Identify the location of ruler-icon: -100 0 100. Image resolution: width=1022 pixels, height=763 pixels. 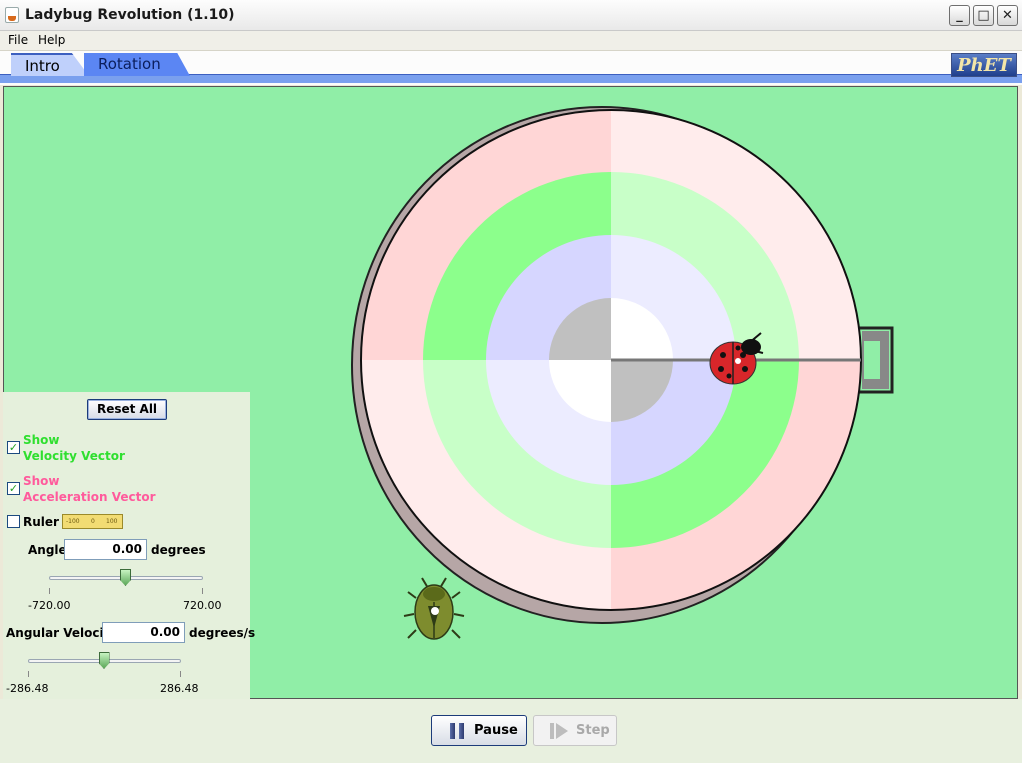
(92, 521).